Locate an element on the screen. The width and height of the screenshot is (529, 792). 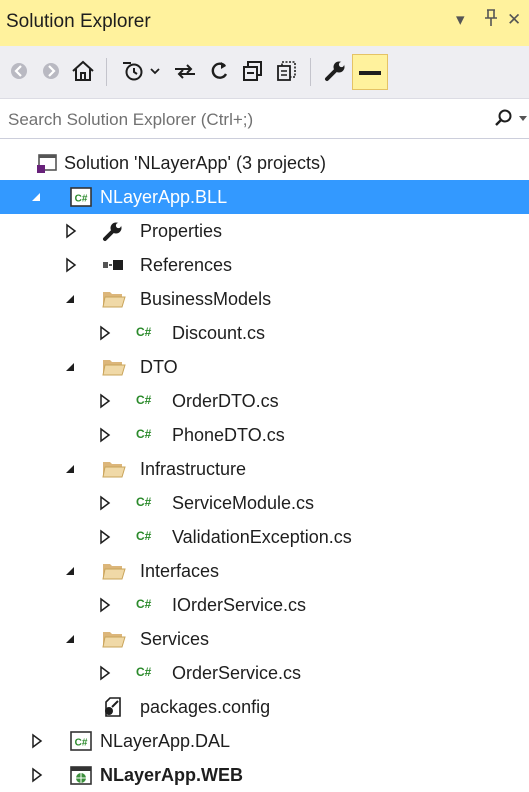
tree-item-file-iorderservice: C# IOrderService.cs is located at coordinates (264, 605).